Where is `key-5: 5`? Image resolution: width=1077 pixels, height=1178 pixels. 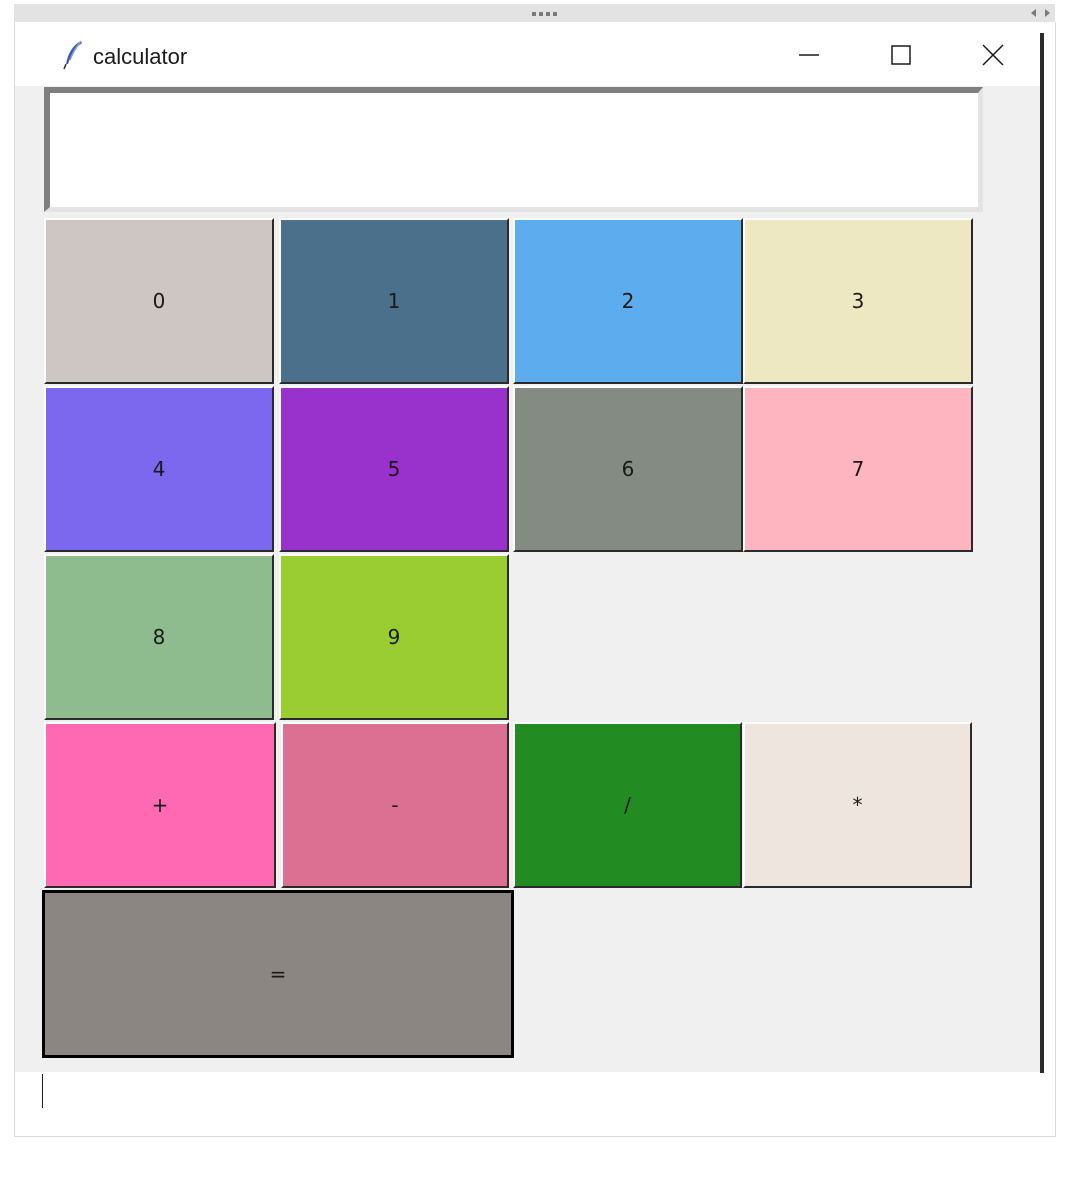
key-5: 5 is located at coordinates (394, 469).